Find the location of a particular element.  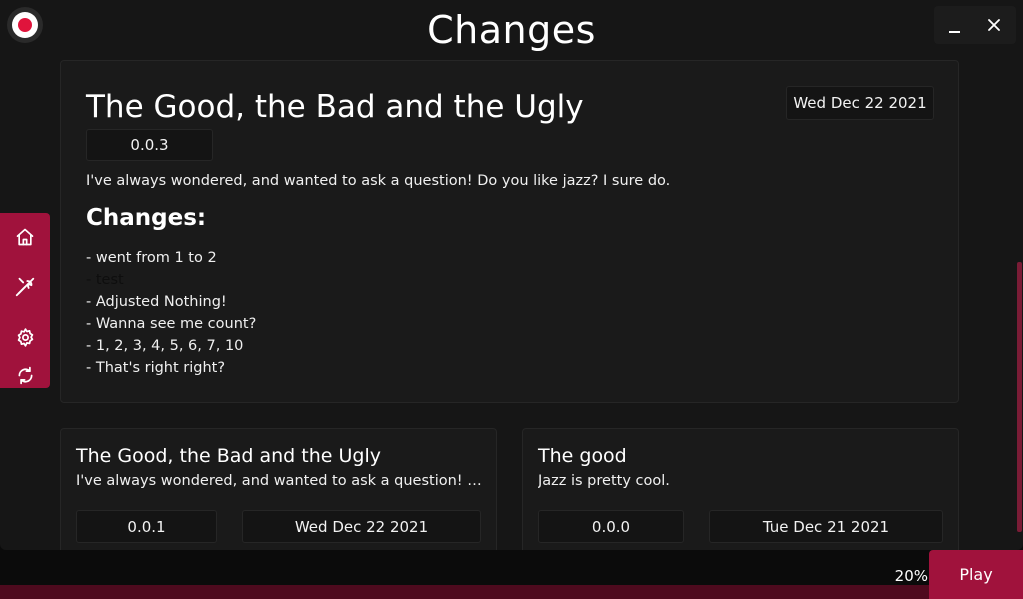

sidebar is located at coordinates (25, 300).